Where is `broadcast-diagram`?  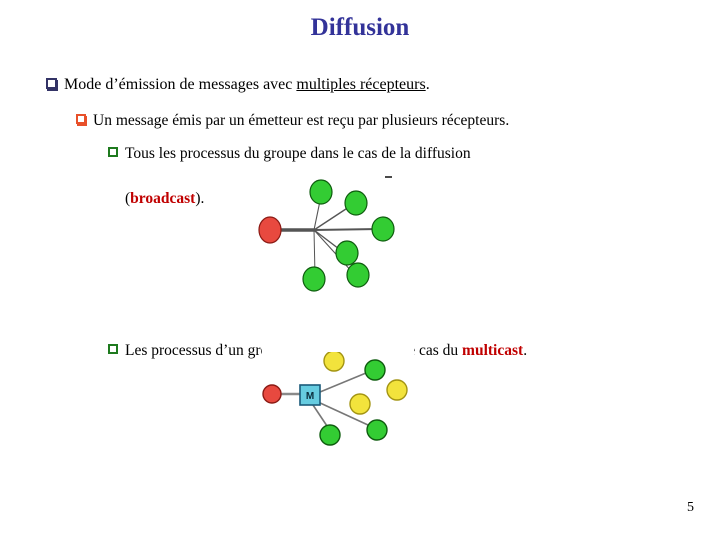 broadcast-diagram is located at coordinates (338, 236).